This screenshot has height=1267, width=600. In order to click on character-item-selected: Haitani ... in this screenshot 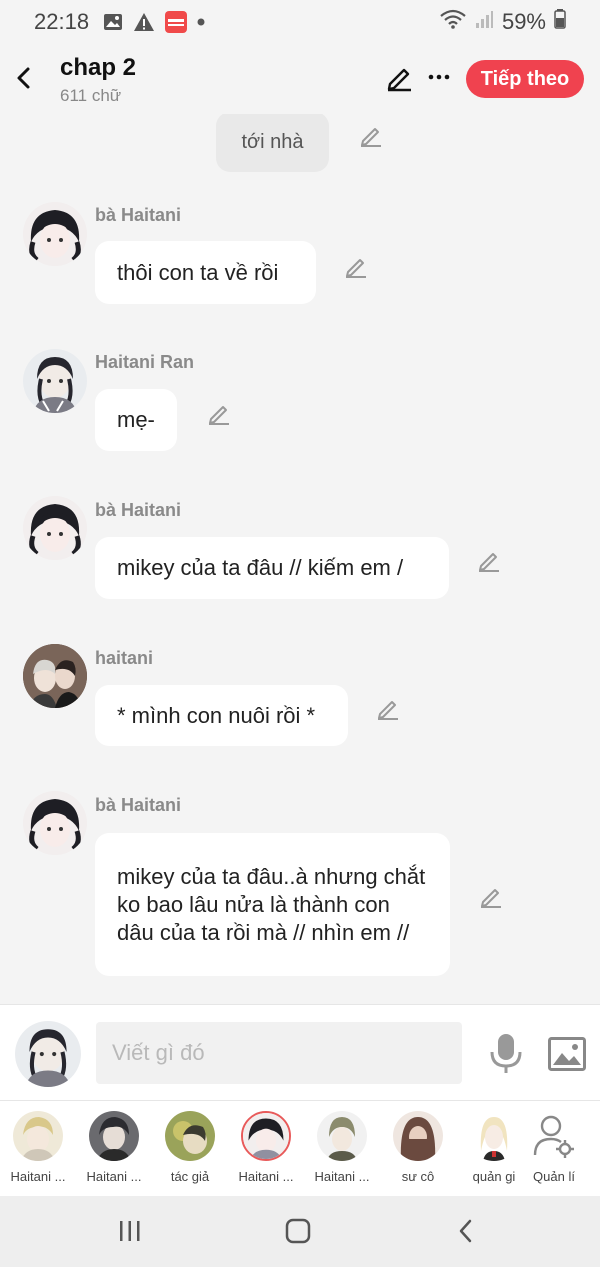, I will do `click(266, 1147)`.